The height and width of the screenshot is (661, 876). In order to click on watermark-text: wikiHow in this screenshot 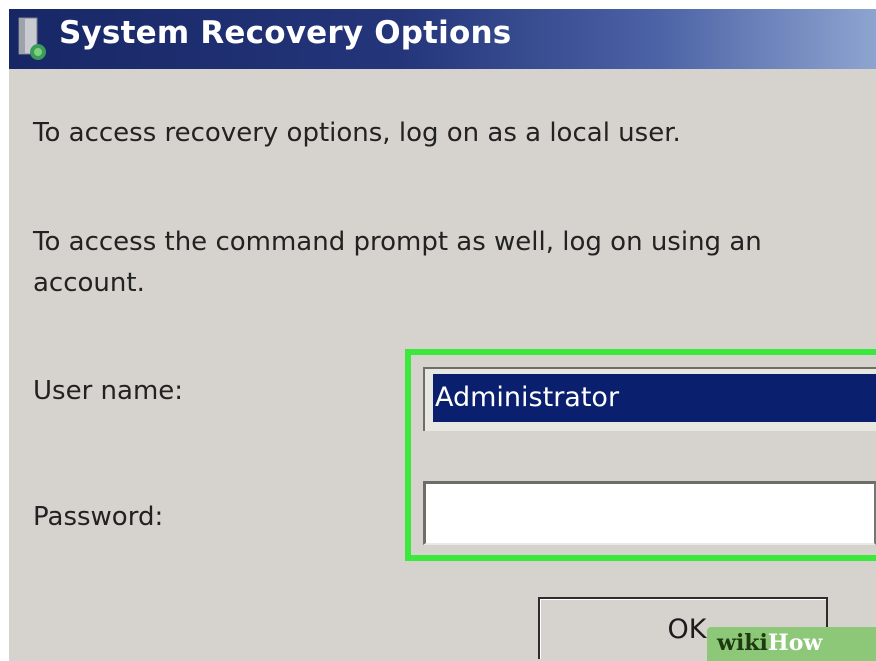, I will do `click(769, 643)`.